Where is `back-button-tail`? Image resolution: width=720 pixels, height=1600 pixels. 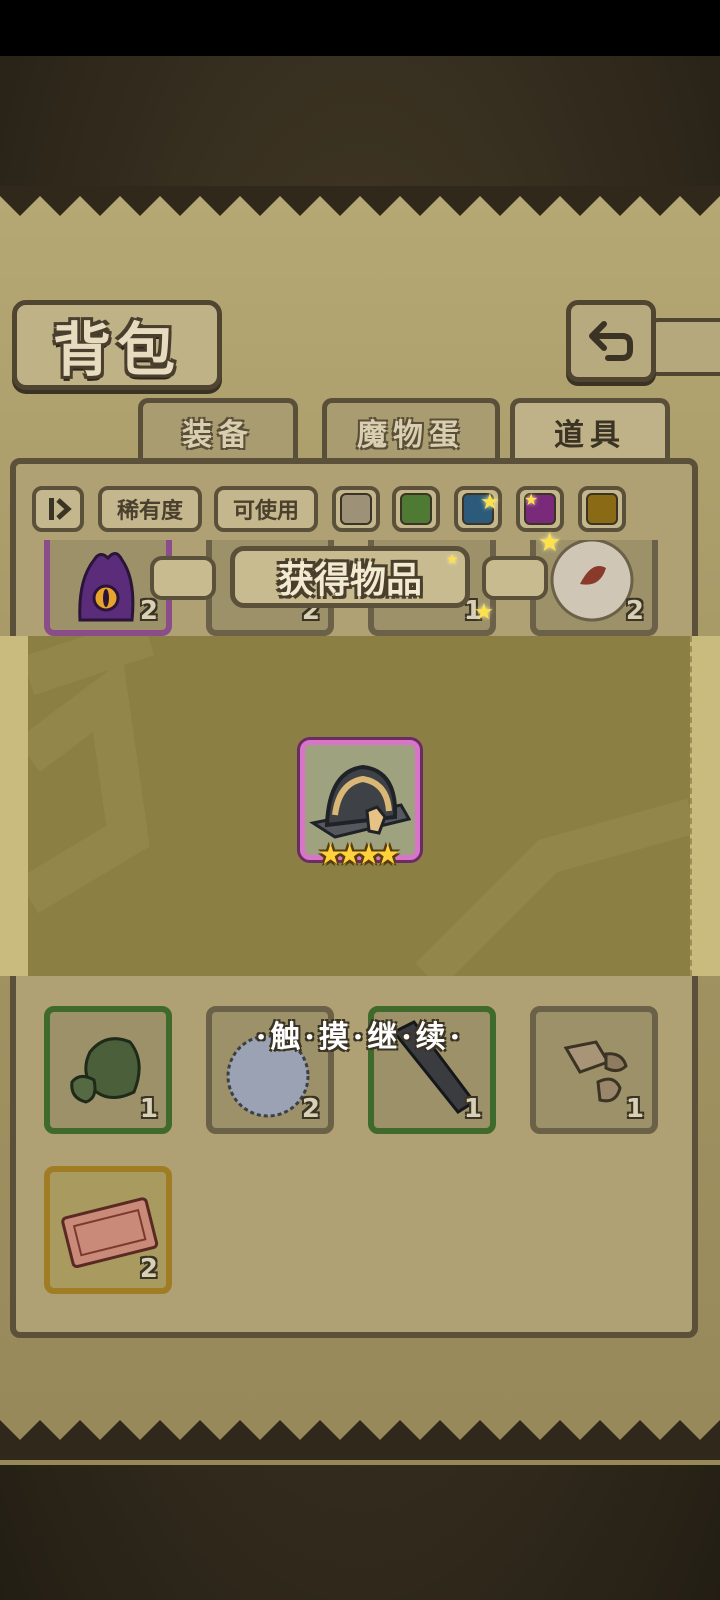 back-button-tail is located at coordinates (684, 347).